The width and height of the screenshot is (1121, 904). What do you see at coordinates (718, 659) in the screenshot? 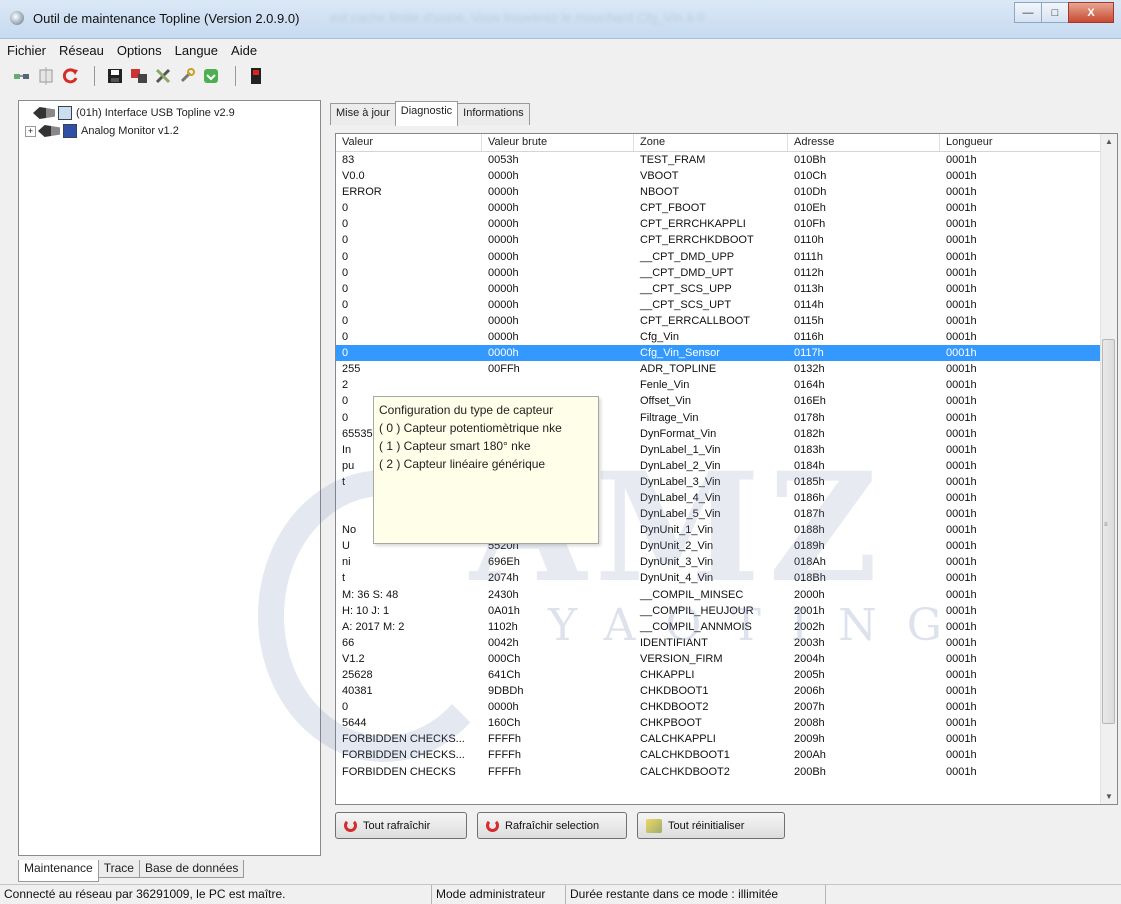
I see `table-row: V1.2 000Ch VERSION_FIRM 2004h 0001h` at bounding box center [718, 659].